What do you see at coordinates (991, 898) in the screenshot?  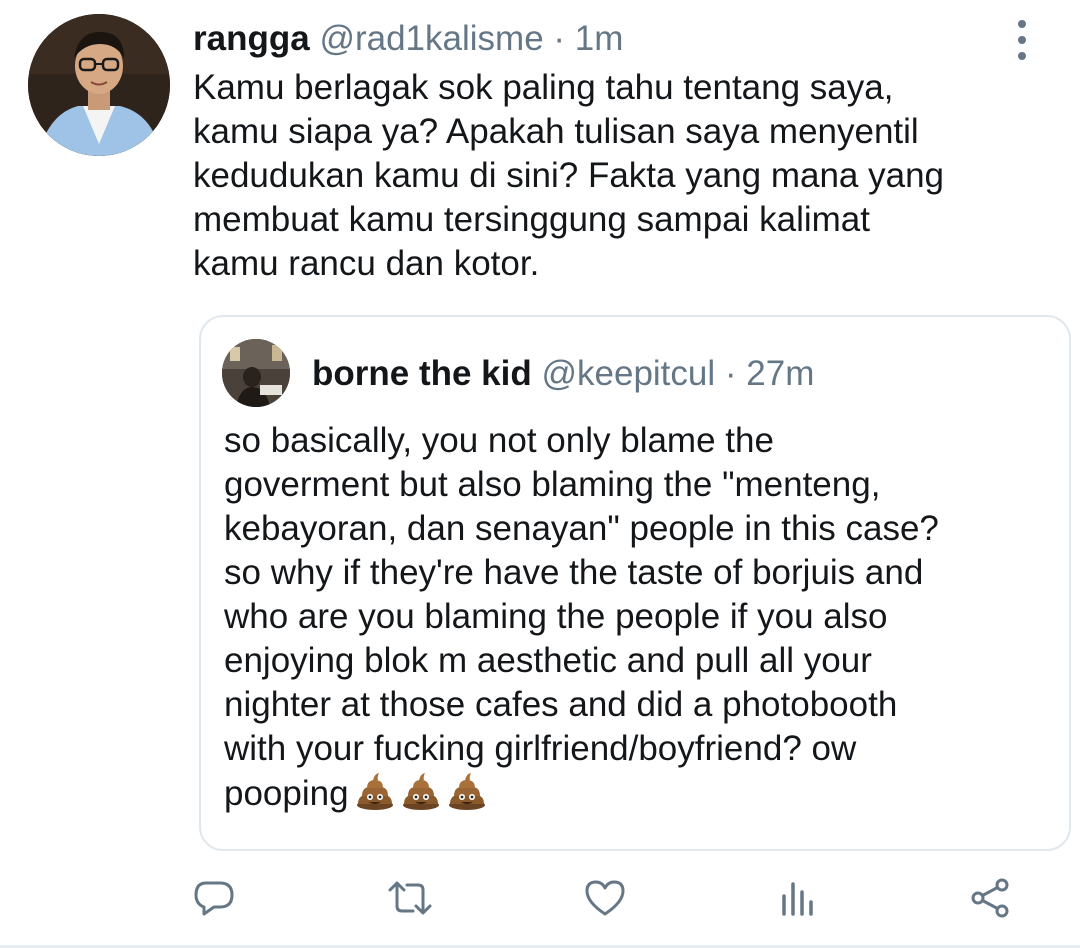 I see `share-icon` at bounding box center [991, 898].